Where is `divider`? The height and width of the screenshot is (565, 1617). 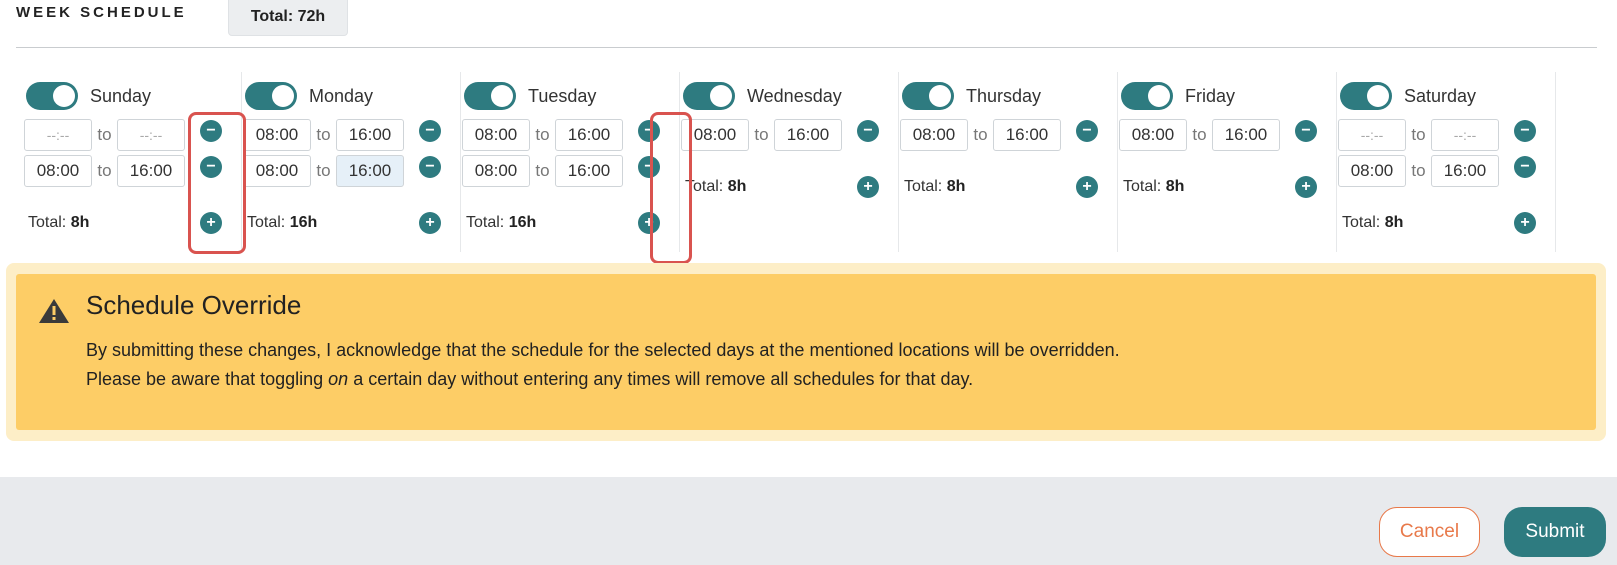 divider is located at coordinates (806, 47).